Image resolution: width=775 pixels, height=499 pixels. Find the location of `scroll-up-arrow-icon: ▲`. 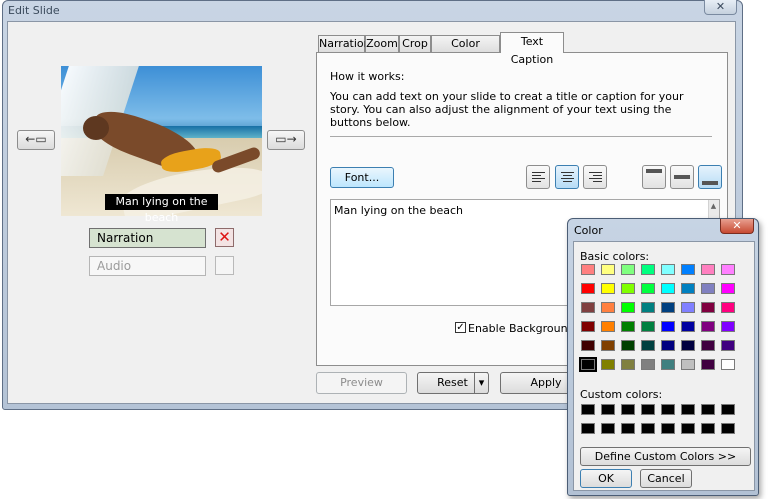

scroll-up-arrow-icon: ▲ is located at coordinates (713, 206).